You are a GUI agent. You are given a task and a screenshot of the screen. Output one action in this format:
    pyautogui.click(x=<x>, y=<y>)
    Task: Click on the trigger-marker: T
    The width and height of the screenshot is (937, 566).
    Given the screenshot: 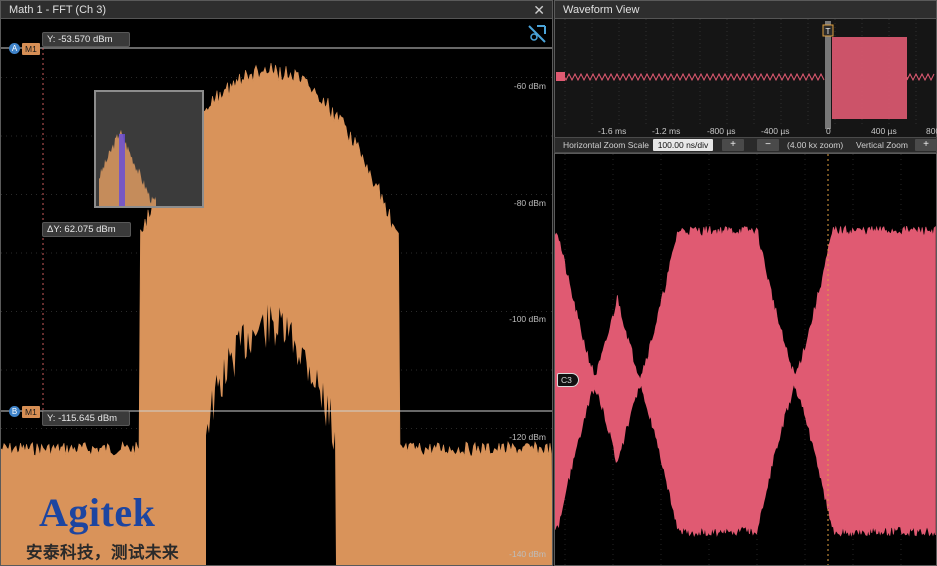 What is the action you would take?
    pyautogui.click(x=828, y=30)
    